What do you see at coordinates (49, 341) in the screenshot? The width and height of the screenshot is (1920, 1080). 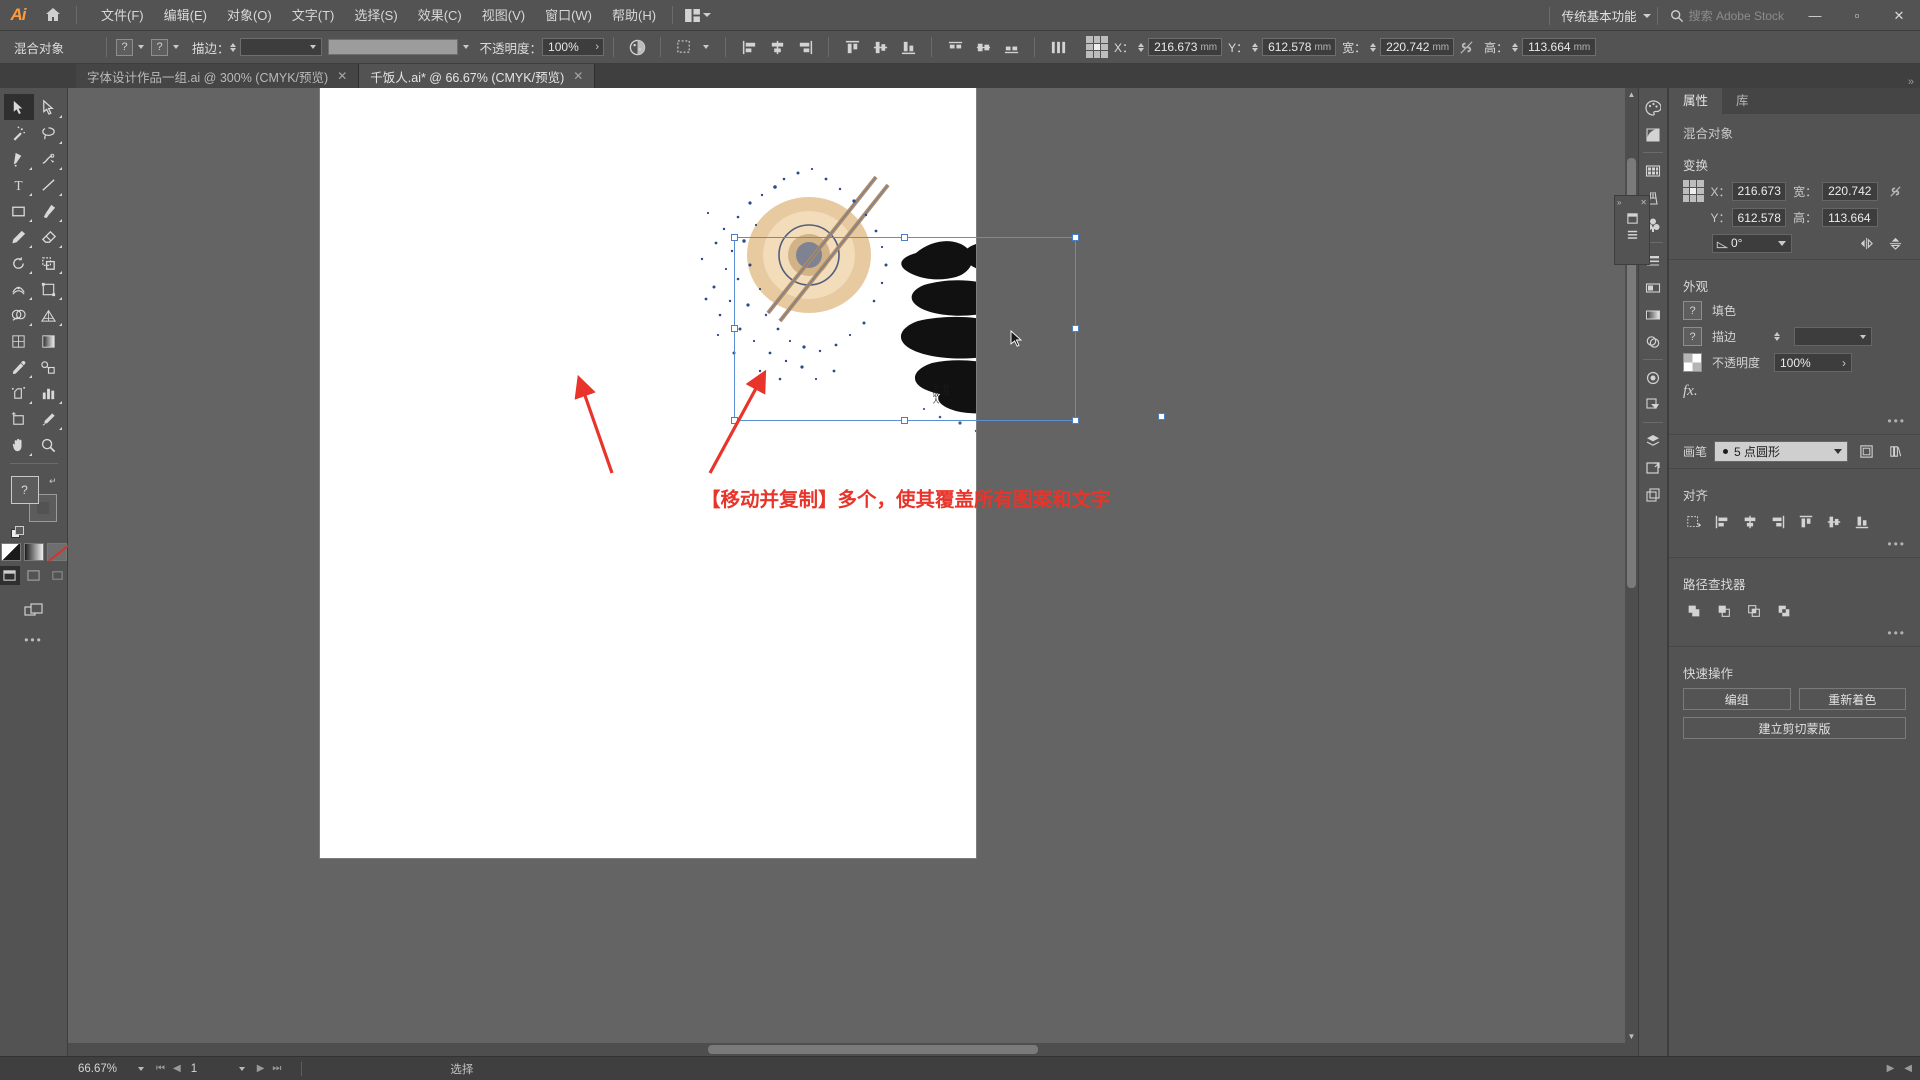 I see `gradient-tool` at bounding box center [49, 341].